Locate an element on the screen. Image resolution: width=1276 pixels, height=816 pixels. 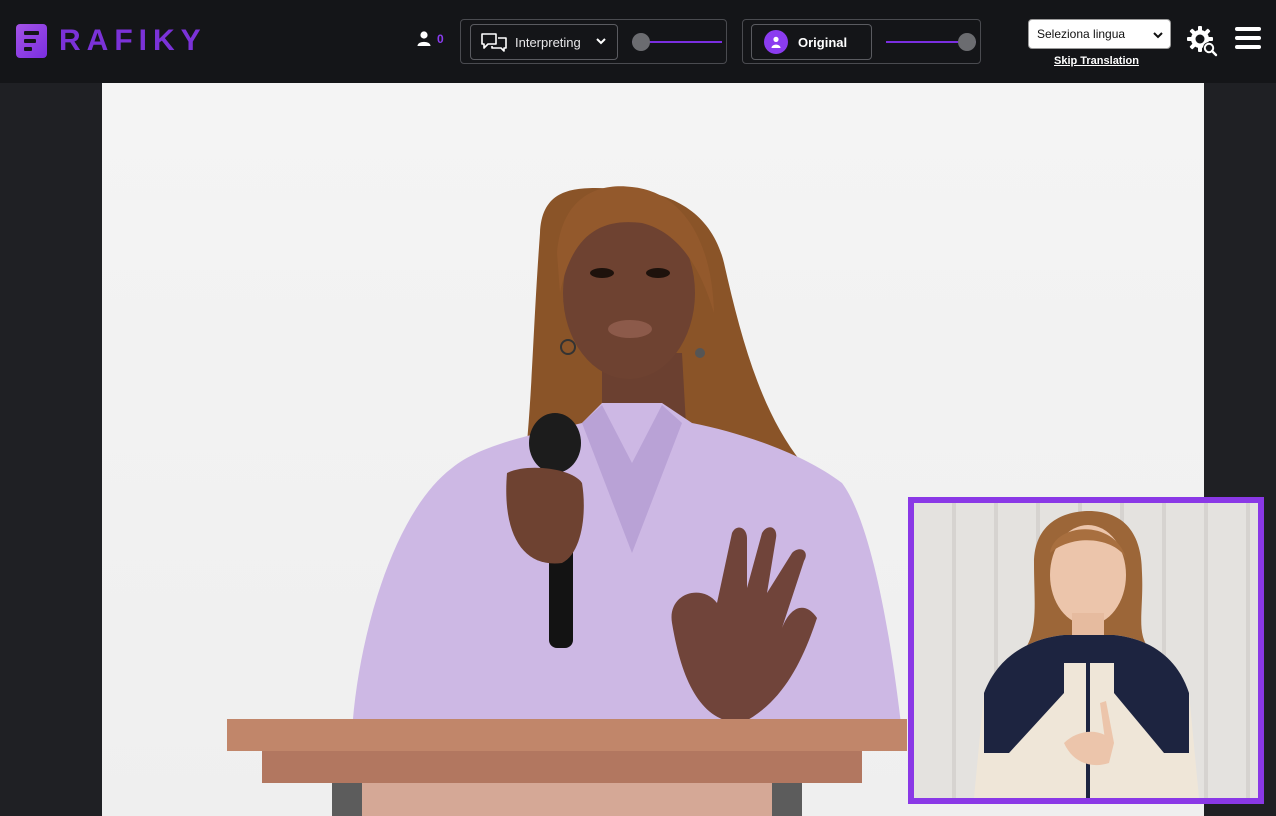
language-select: Seleziona lingua is located at coordinates (1099, 34).